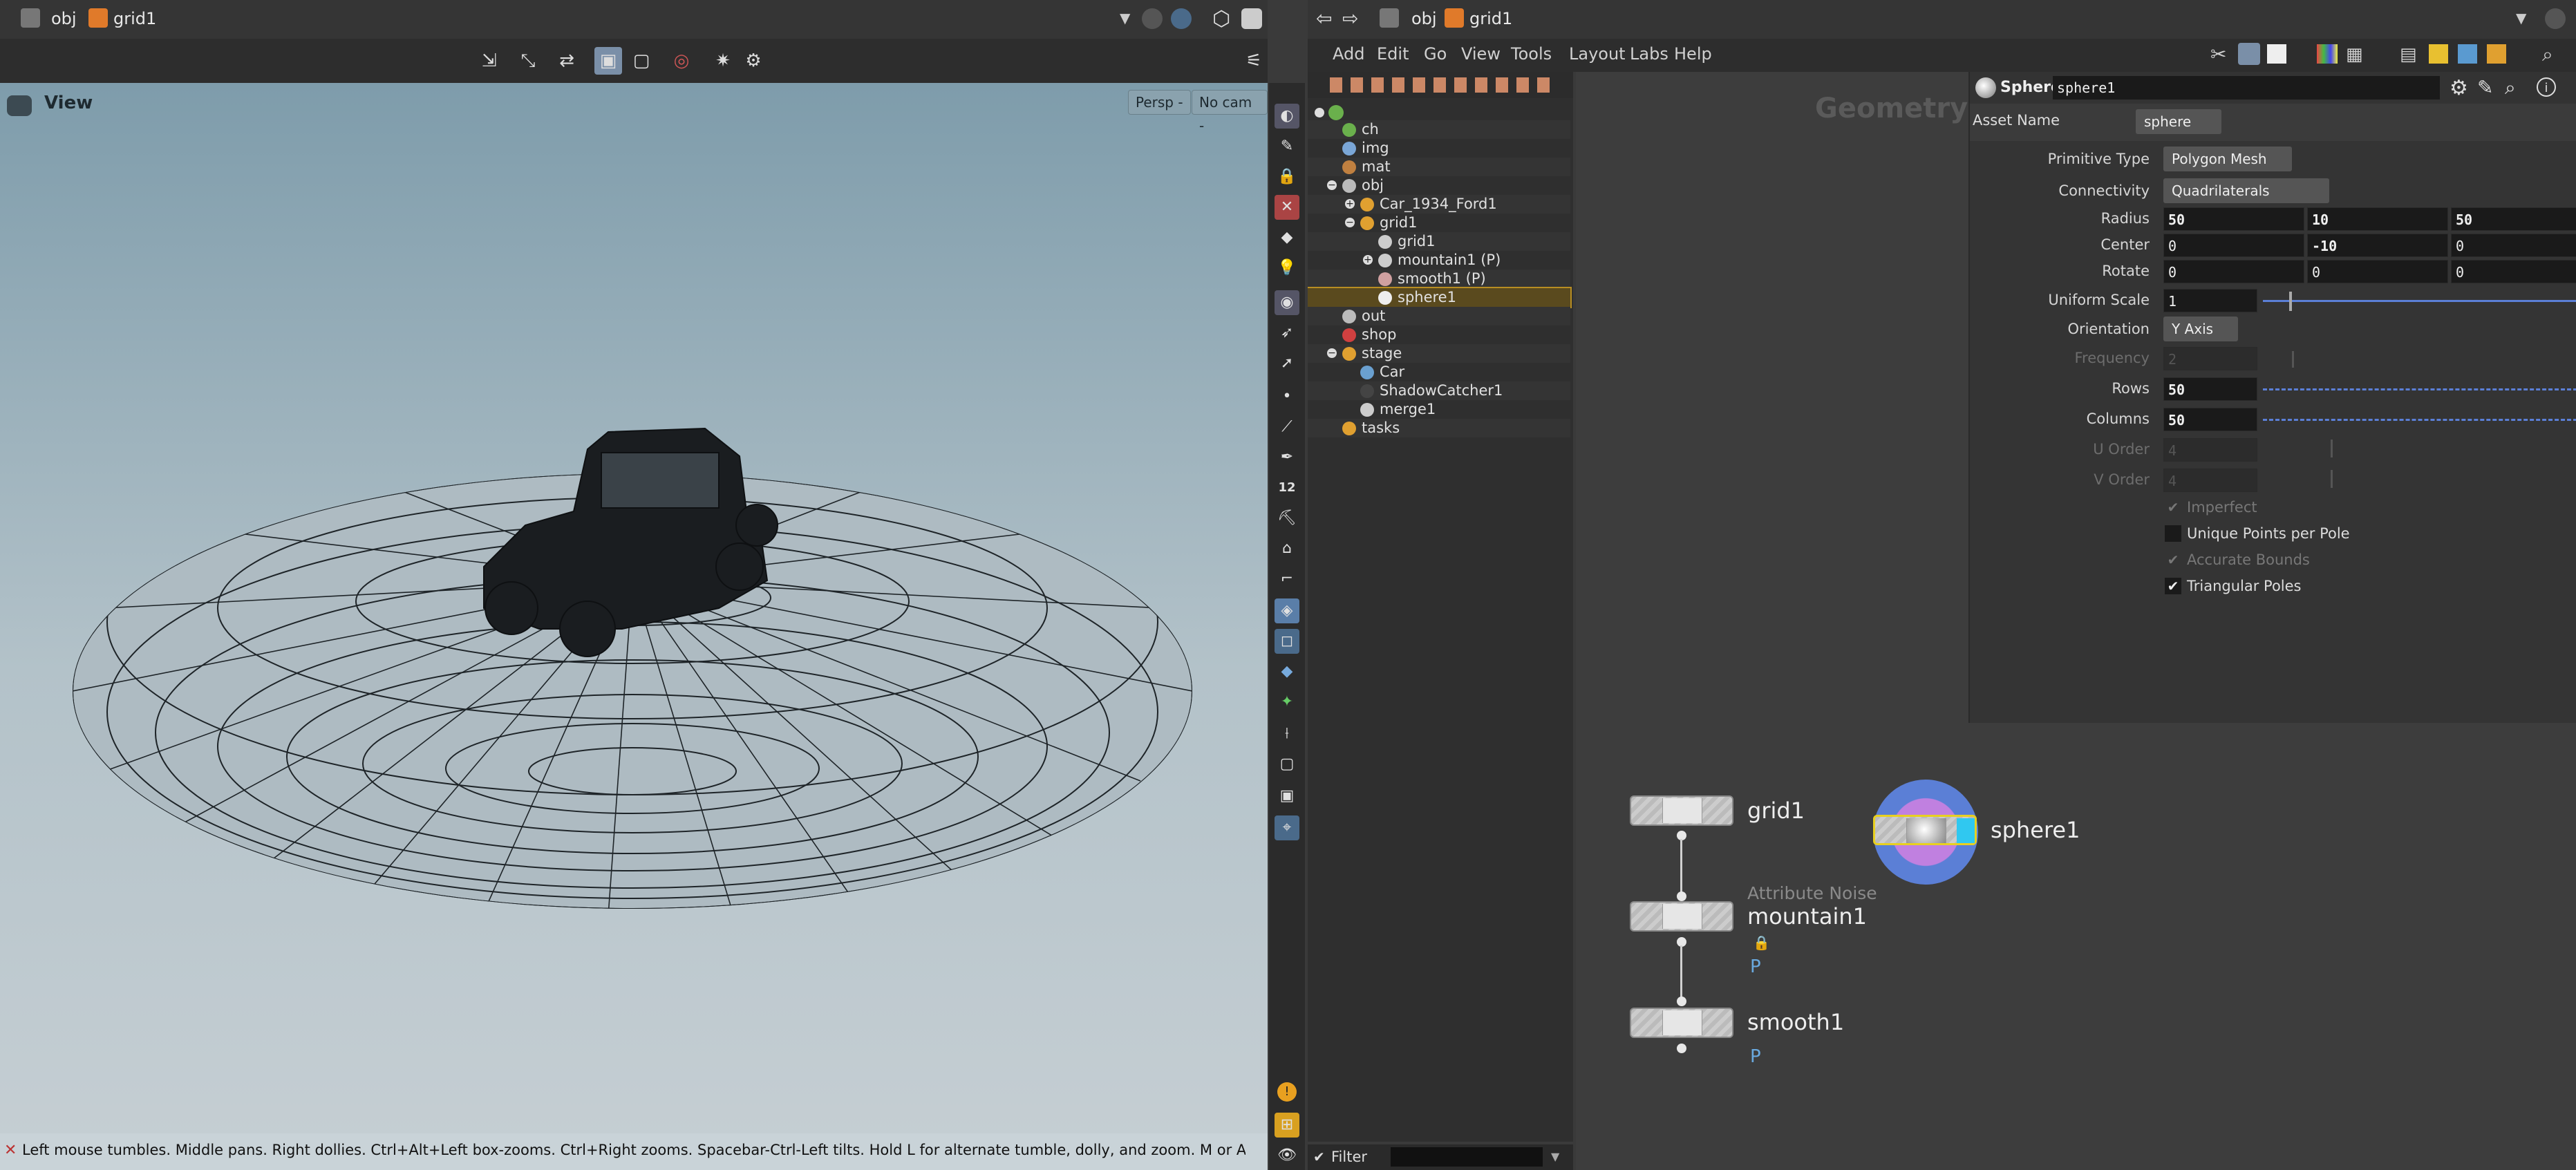 This screenshot has width=2576, height=1170. What do you see at coordinates (1925, 830) in the screenshot?
I see `sphere1-node` at bounding box center [1925, 830].